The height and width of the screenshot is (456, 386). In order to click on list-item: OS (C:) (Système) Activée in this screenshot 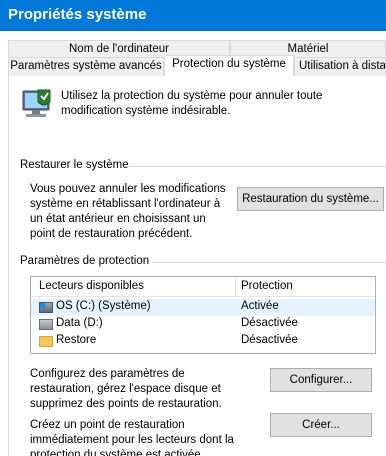, I will do `click(203, 307)`.